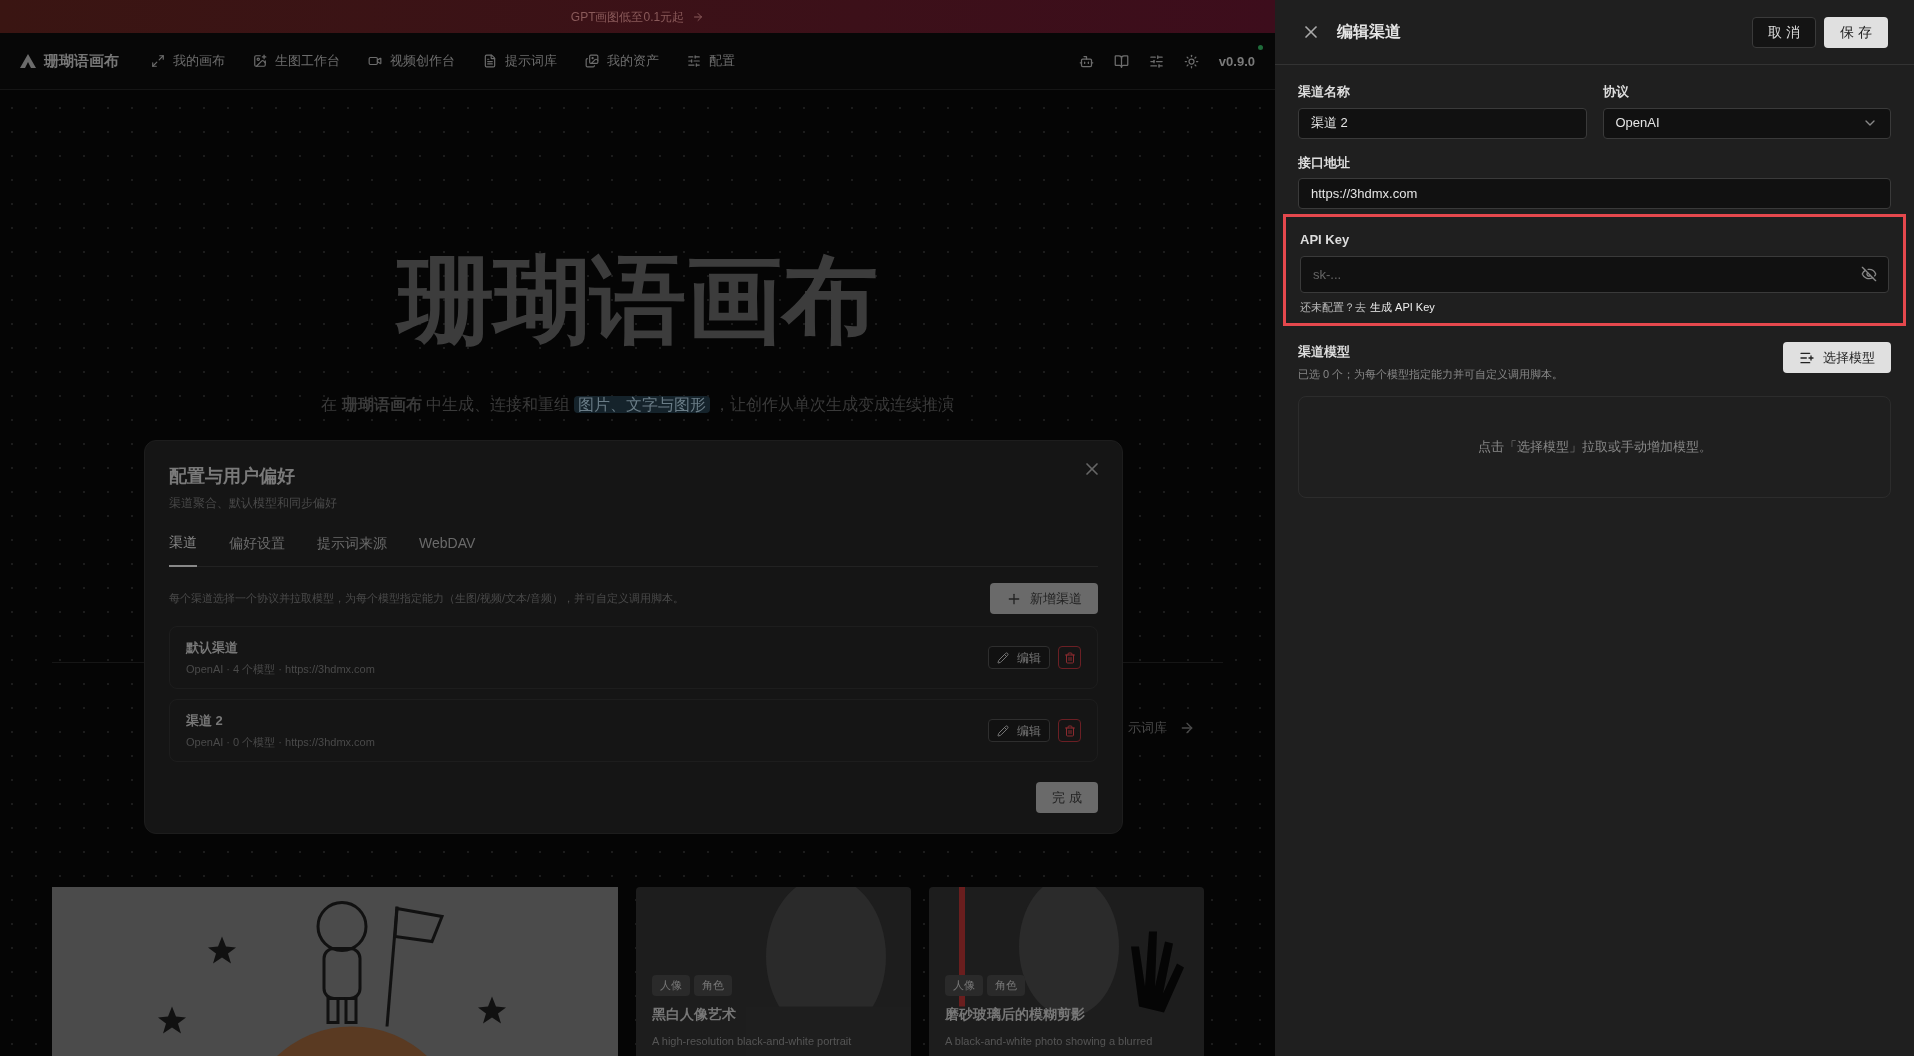 The width and height of the screenshot is (1914, 1056). I want to click on select-model-button: 选择模型, so click(1837, 357).